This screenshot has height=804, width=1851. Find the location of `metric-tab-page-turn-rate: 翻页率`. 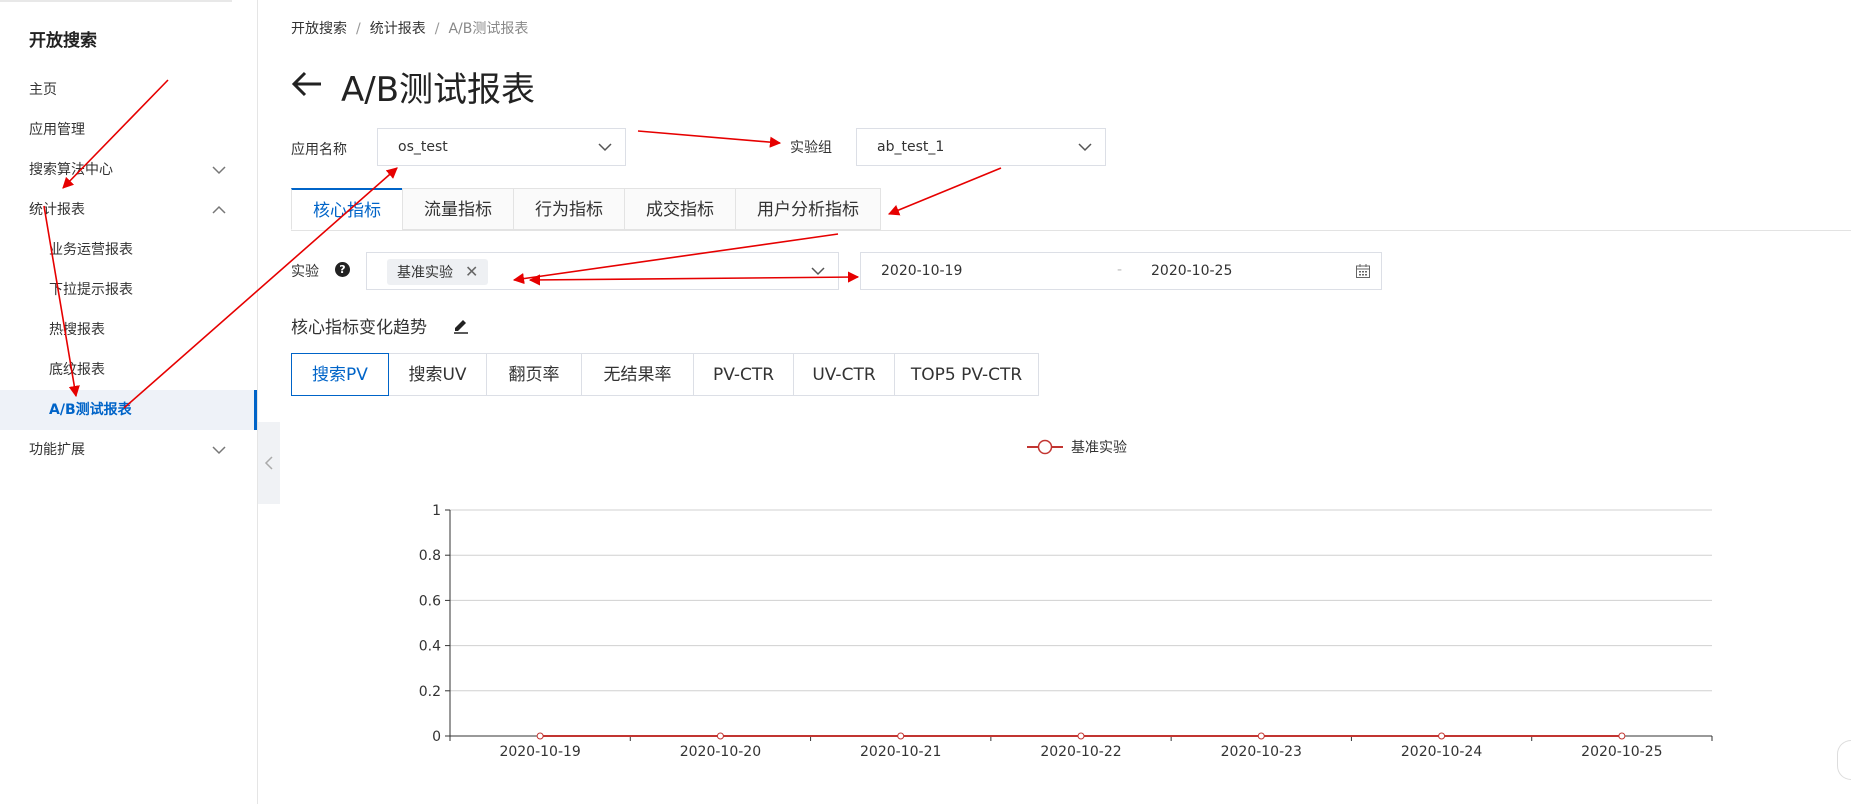

metric-tab-page-turn-rate: 翻页率 is located at coordinates (534, 374).